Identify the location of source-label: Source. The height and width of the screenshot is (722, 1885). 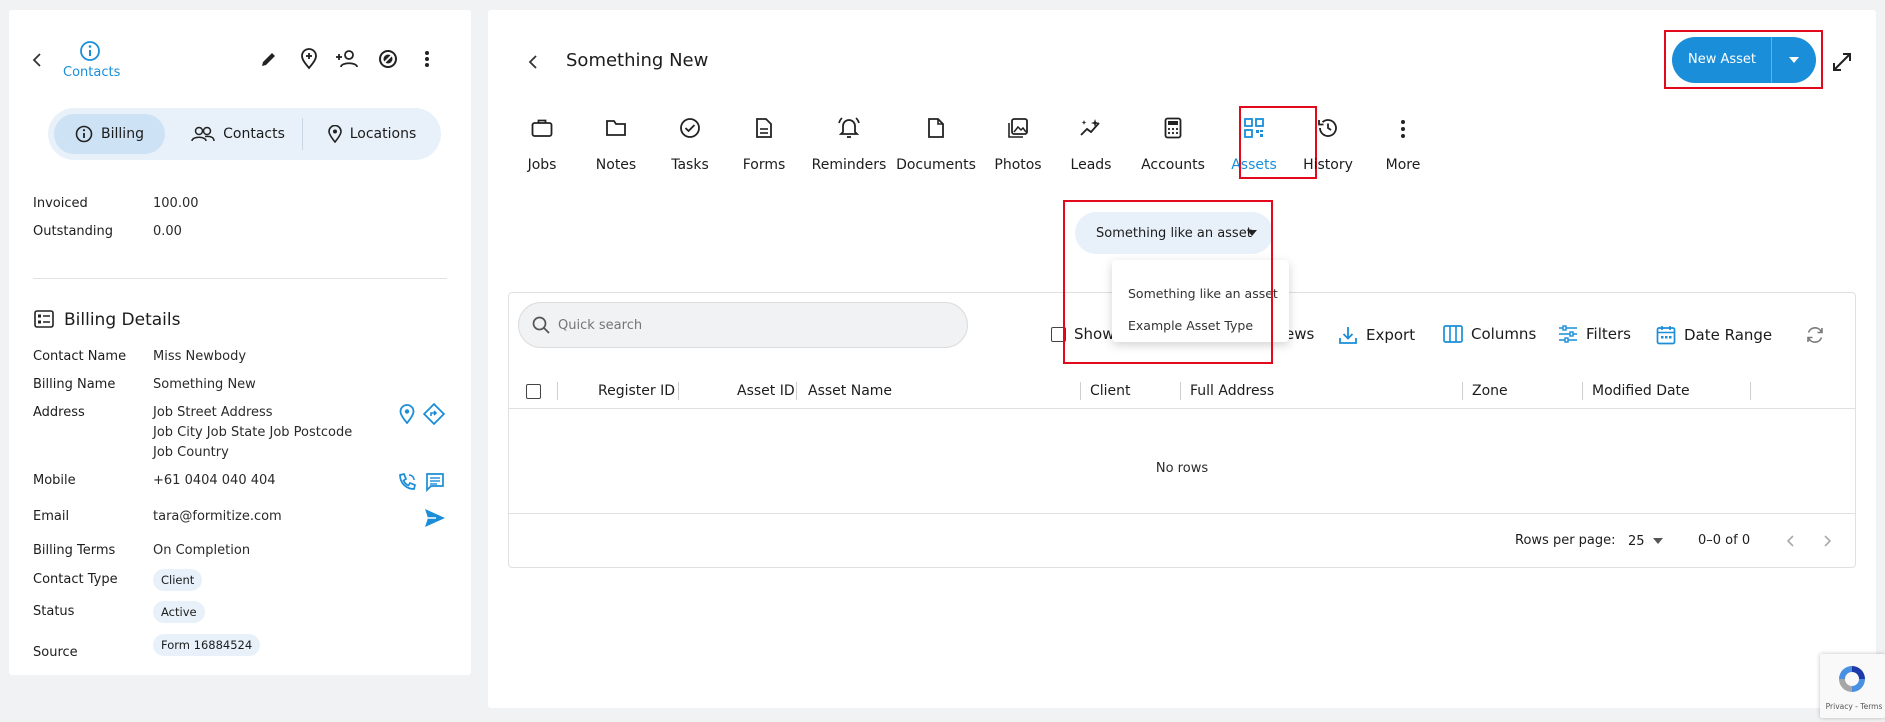
(55, 652).